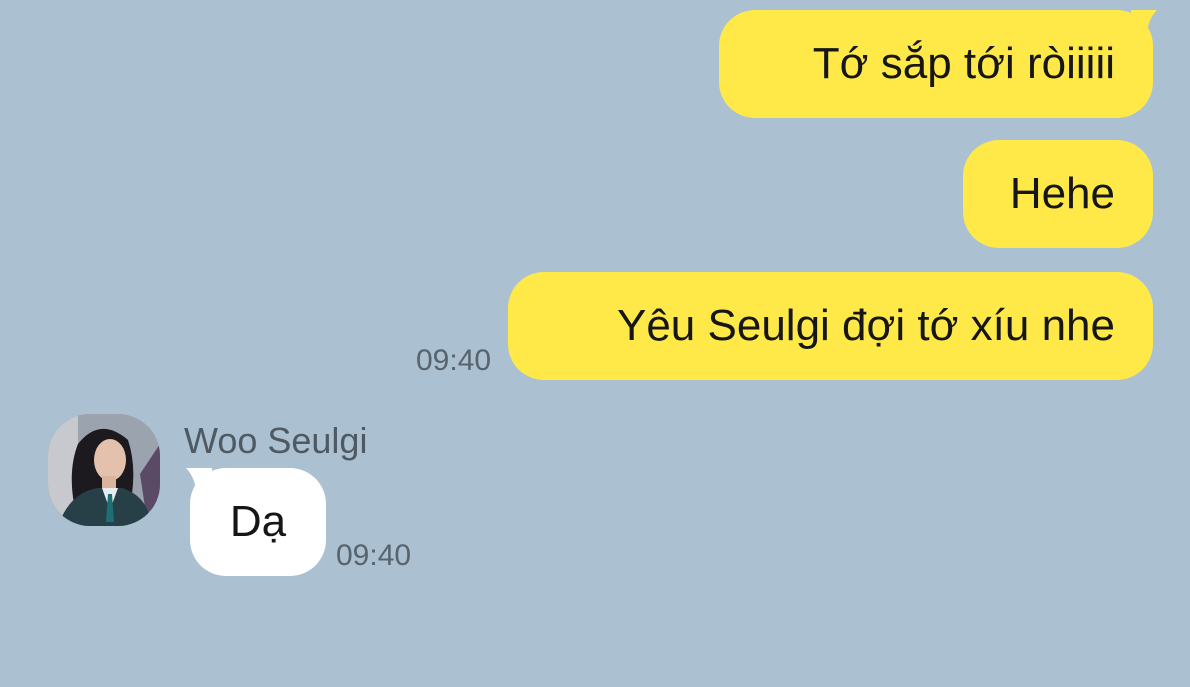  Describe the element at coordinates (963, 63) in the screenshot. I see `message-text: Tớ sắp tới ròiiiii` at that location.